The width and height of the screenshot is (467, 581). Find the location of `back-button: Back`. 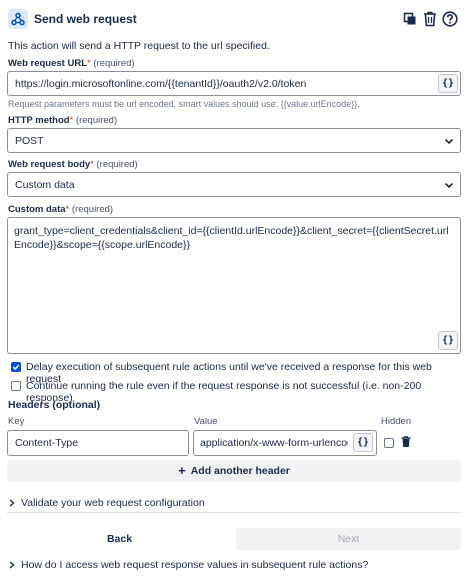

back-button: Back is located at coordinates (119, 539).